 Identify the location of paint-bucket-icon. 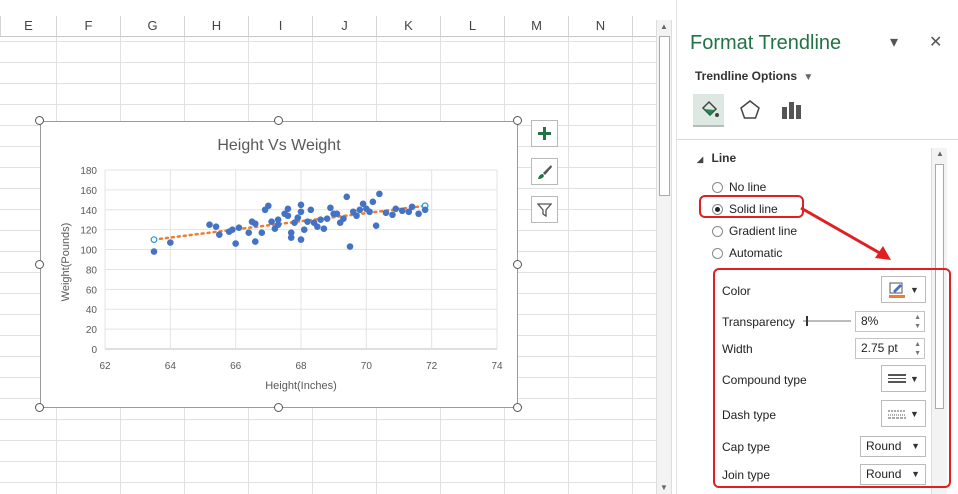
(710, 108).